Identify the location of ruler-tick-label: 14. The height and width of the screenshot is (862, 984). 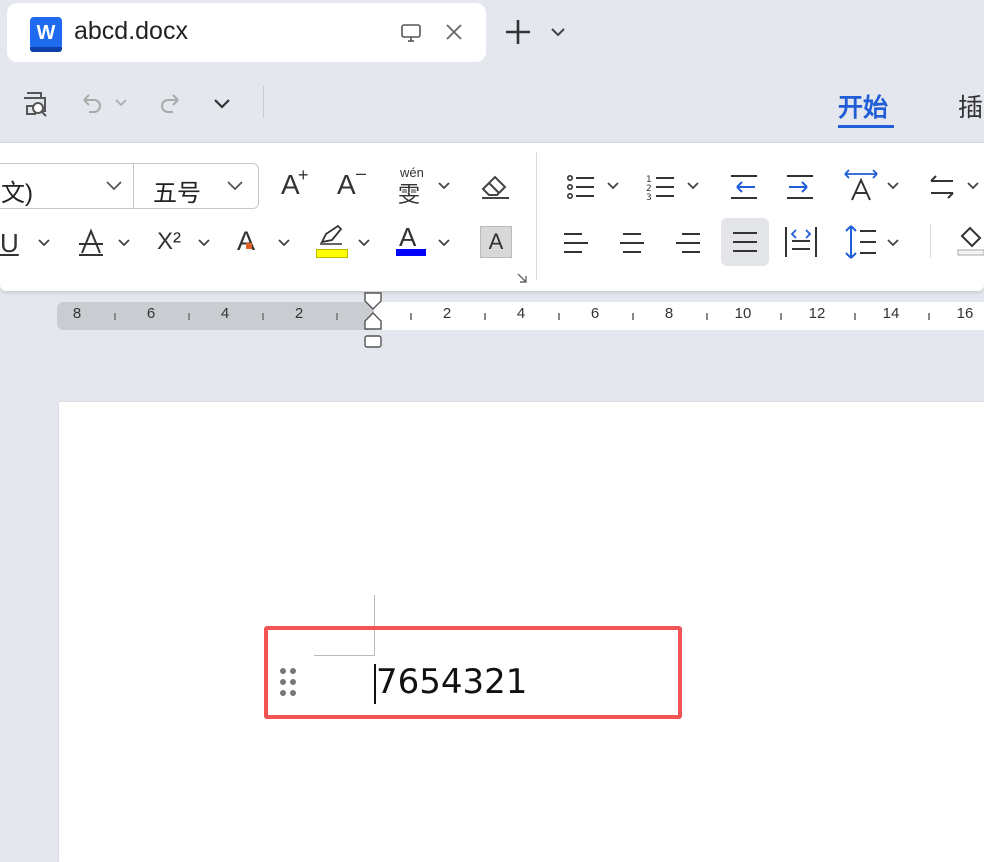
(891, 313).